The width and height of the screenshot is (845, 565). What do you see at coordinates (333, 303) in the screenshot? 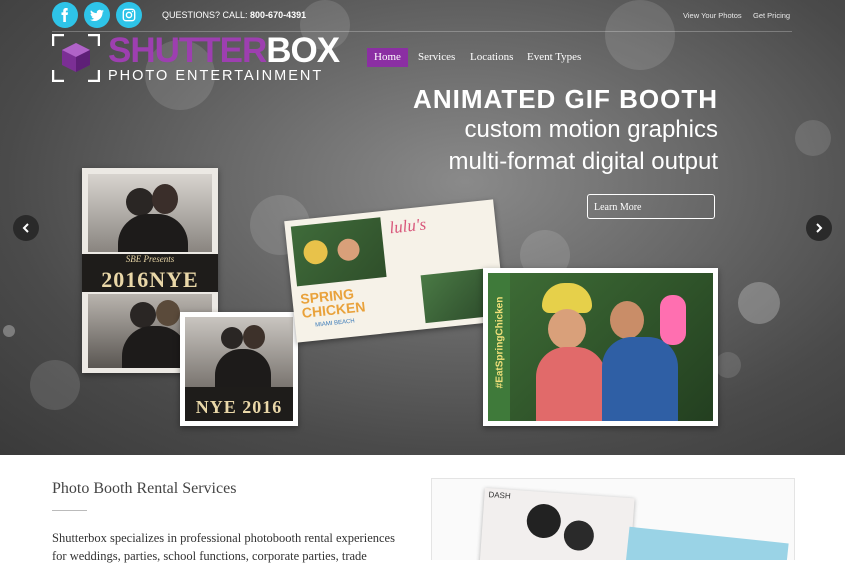
I see `spring-chicken-text: SPRING CHICKEN` at bounding box center [333, 303].